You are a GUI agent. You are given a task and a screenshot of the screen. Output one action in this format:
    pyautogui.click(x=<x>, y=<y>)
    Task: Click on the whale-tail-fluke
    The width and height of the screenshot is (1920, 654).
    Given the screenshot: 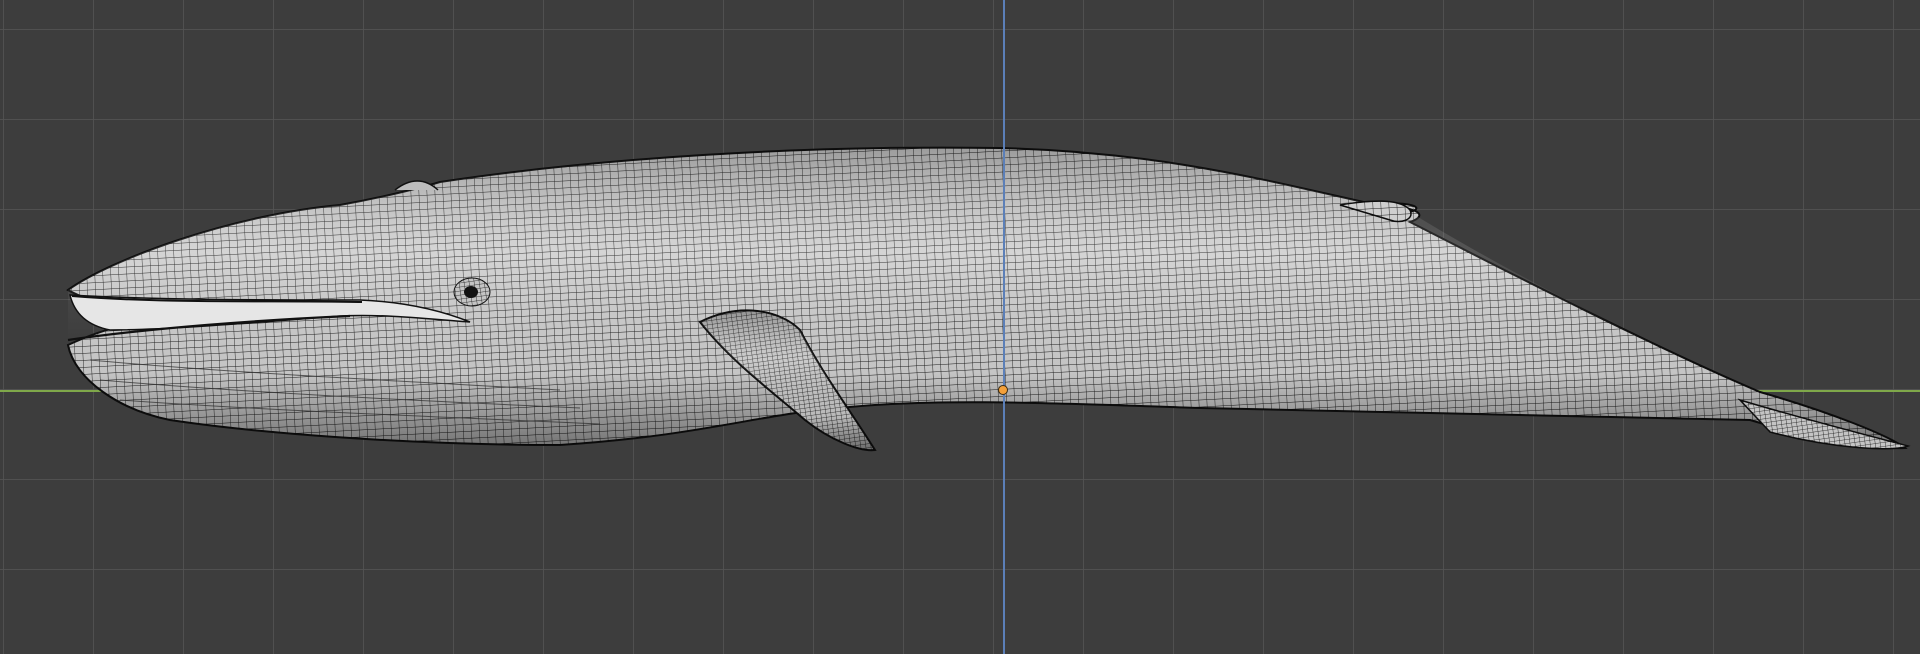 What is the action you would take?
    pyautogui.click(x=1824, y=424)
    